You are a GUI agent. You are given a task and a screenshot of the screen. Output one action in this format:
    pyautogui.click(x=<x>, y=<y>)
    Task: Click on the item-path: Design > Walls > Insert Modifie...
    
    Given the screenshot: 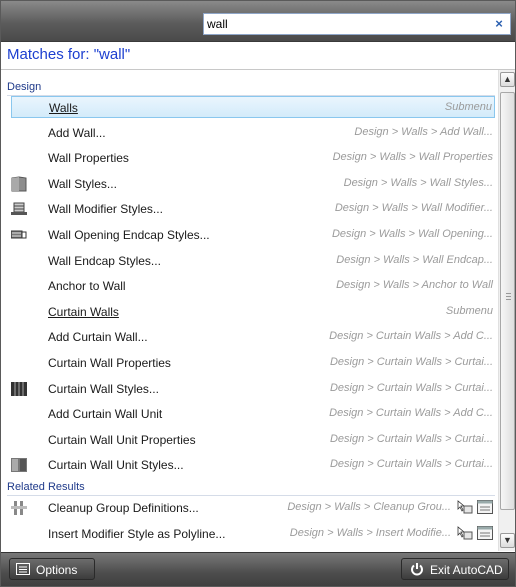 What is the action you would take?
    pyautogui.click(x=370, y=532)
    